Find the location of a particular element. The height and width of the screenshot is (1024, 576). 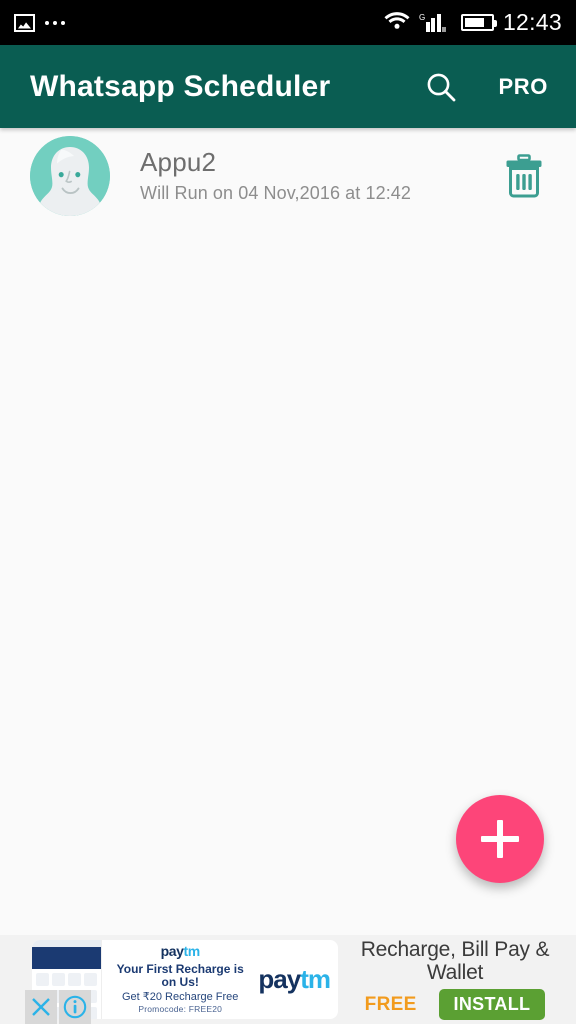

ad-line-2: Get ₹20 Recharge Free is located at coordinates (180, 996).